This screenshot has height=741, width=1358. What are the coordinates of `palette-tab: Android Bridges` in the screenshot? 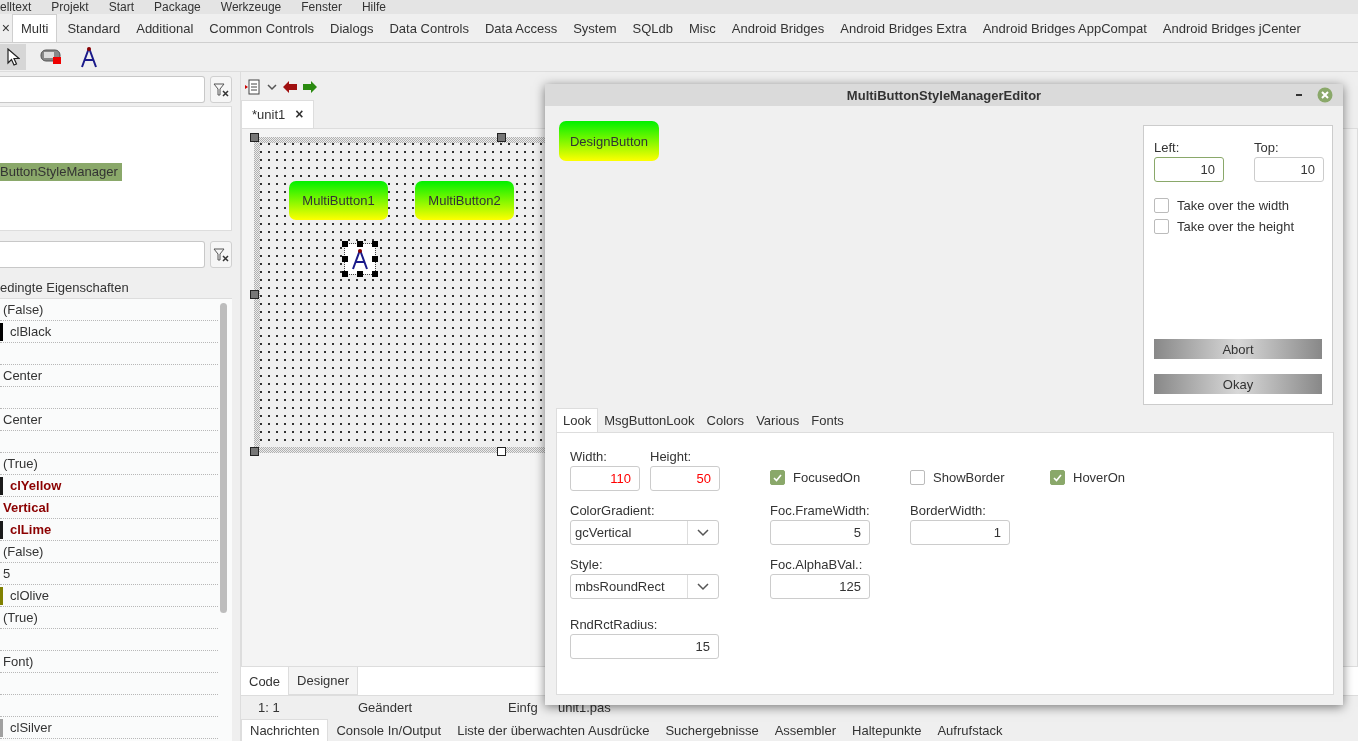 It's located at (778, 28).